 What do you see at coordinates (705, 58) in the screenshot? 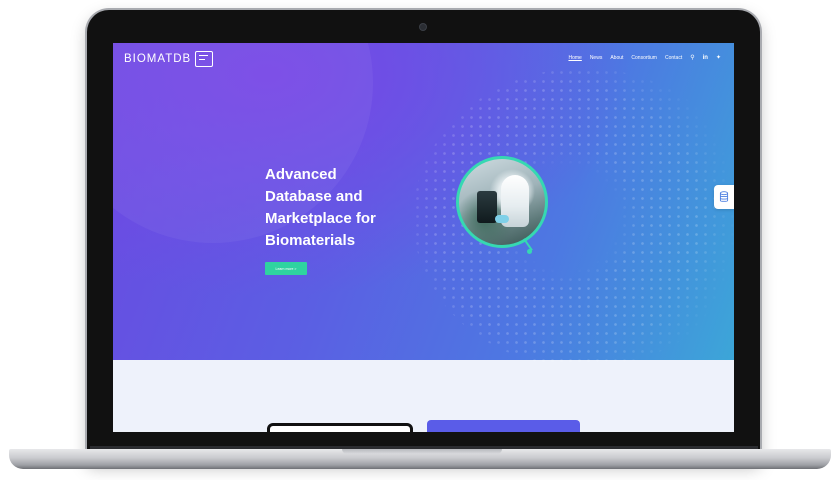
I see `linkedin-icon: in` at bounding box center [705, 58].